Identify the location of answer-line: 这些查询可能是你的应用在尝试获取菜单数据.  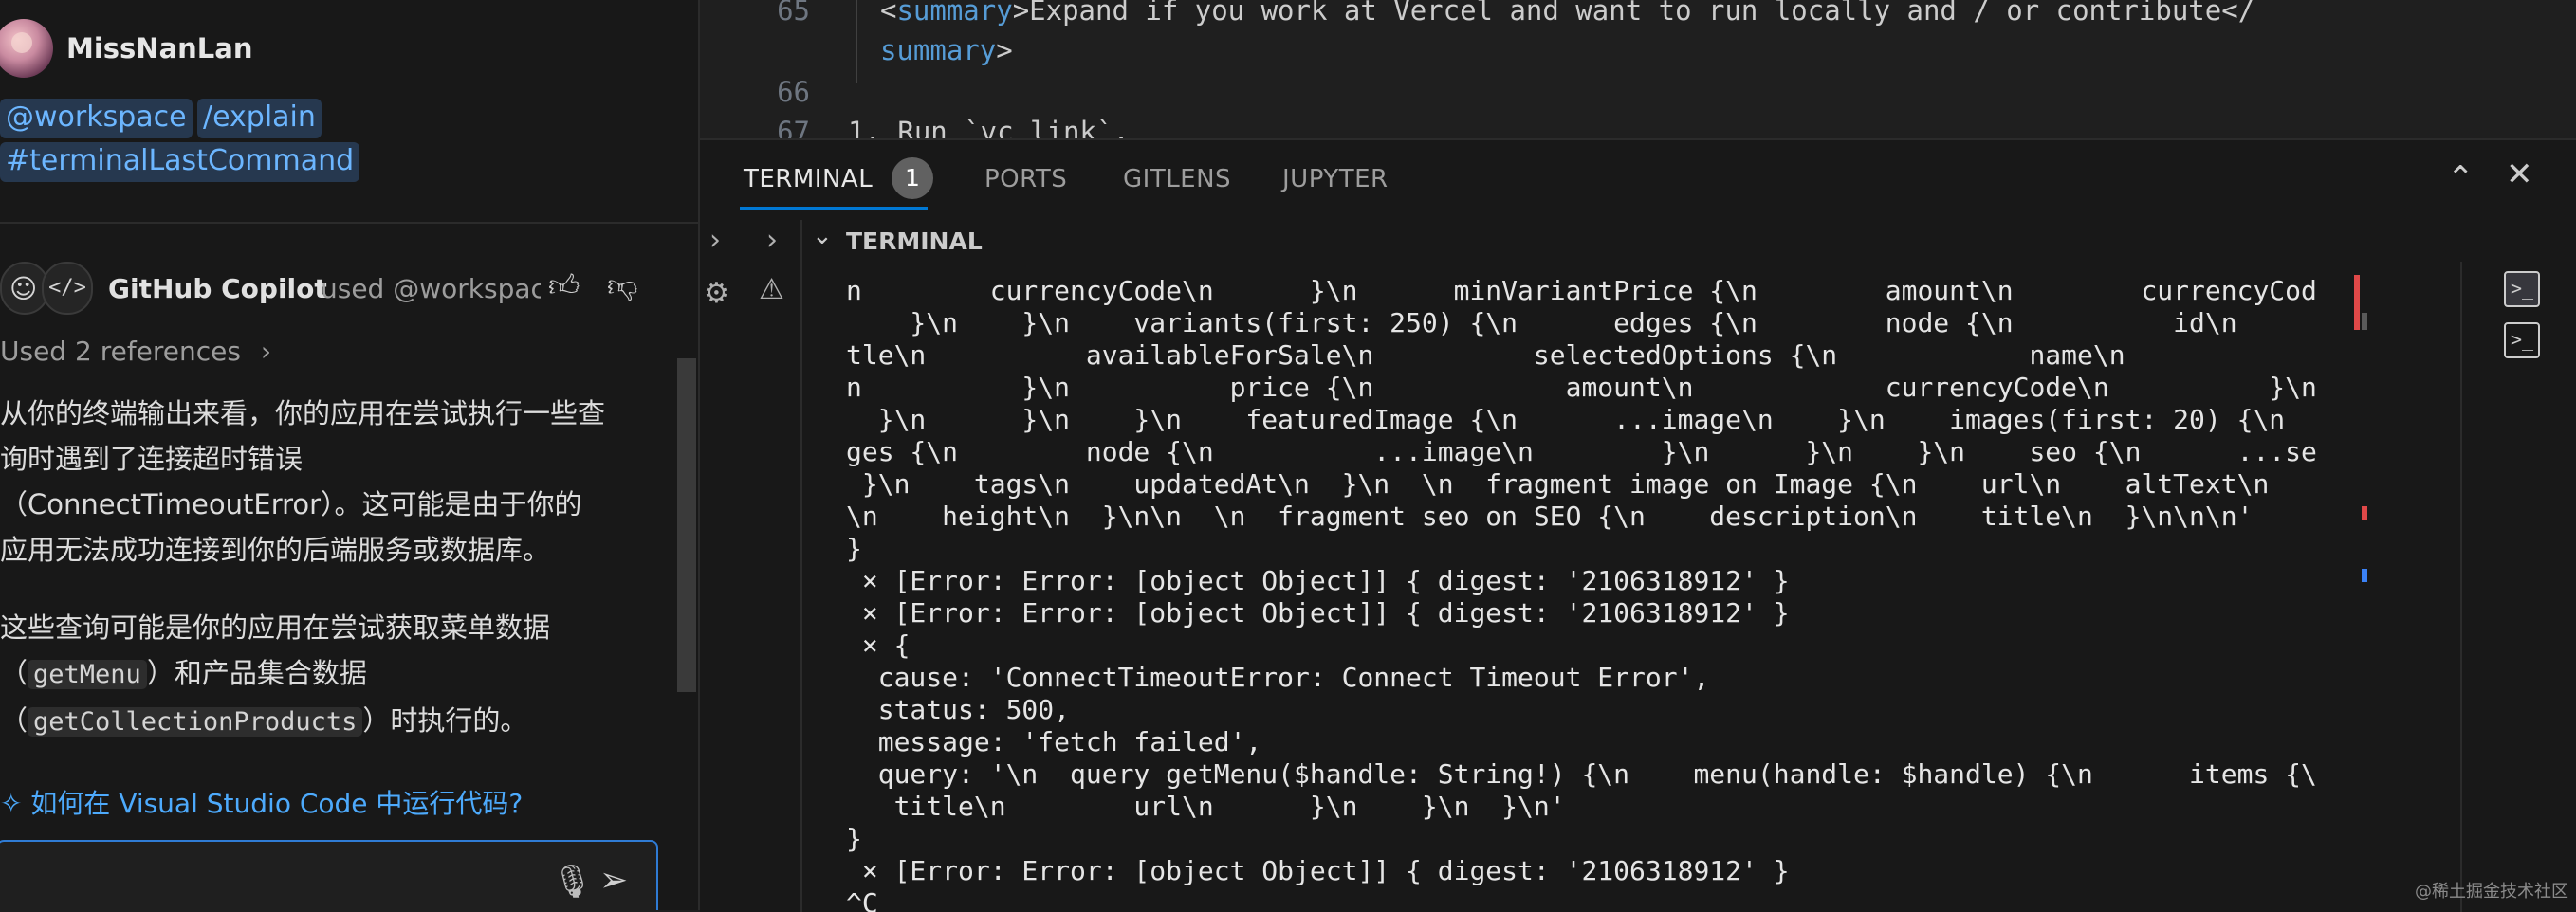
(275, 628).